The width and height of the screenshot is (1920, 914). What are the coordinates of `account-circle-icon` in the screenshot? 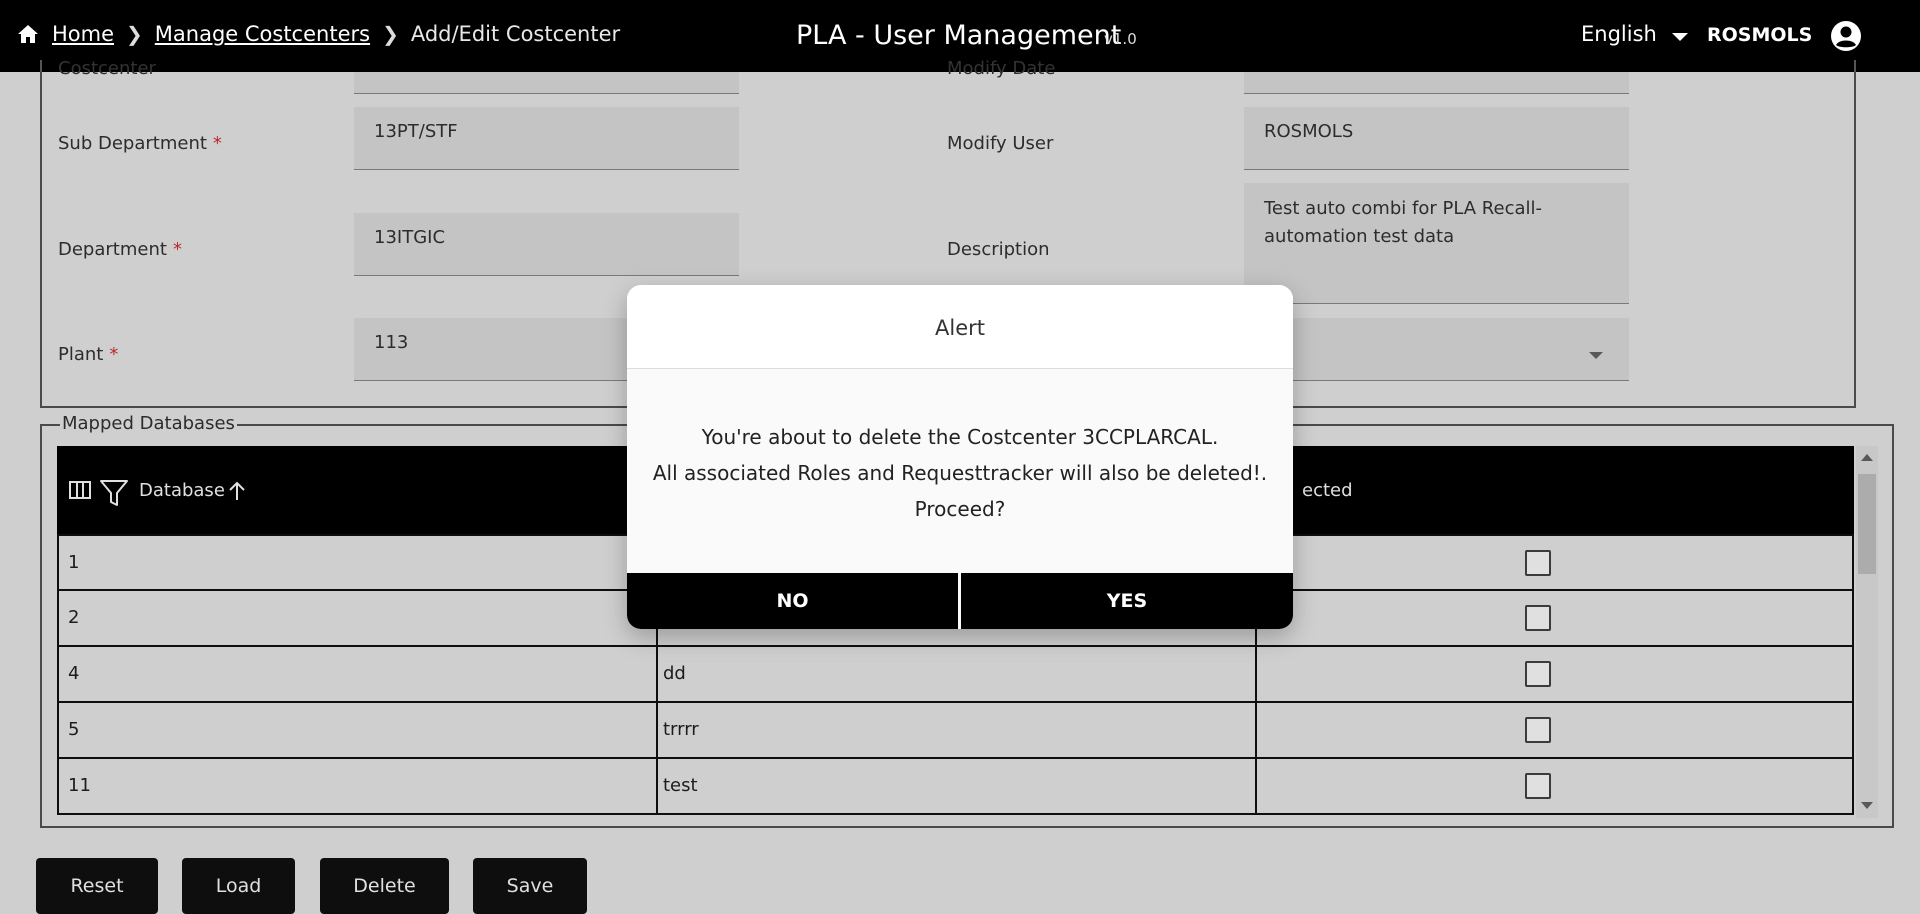 It's located at (1846, 36).